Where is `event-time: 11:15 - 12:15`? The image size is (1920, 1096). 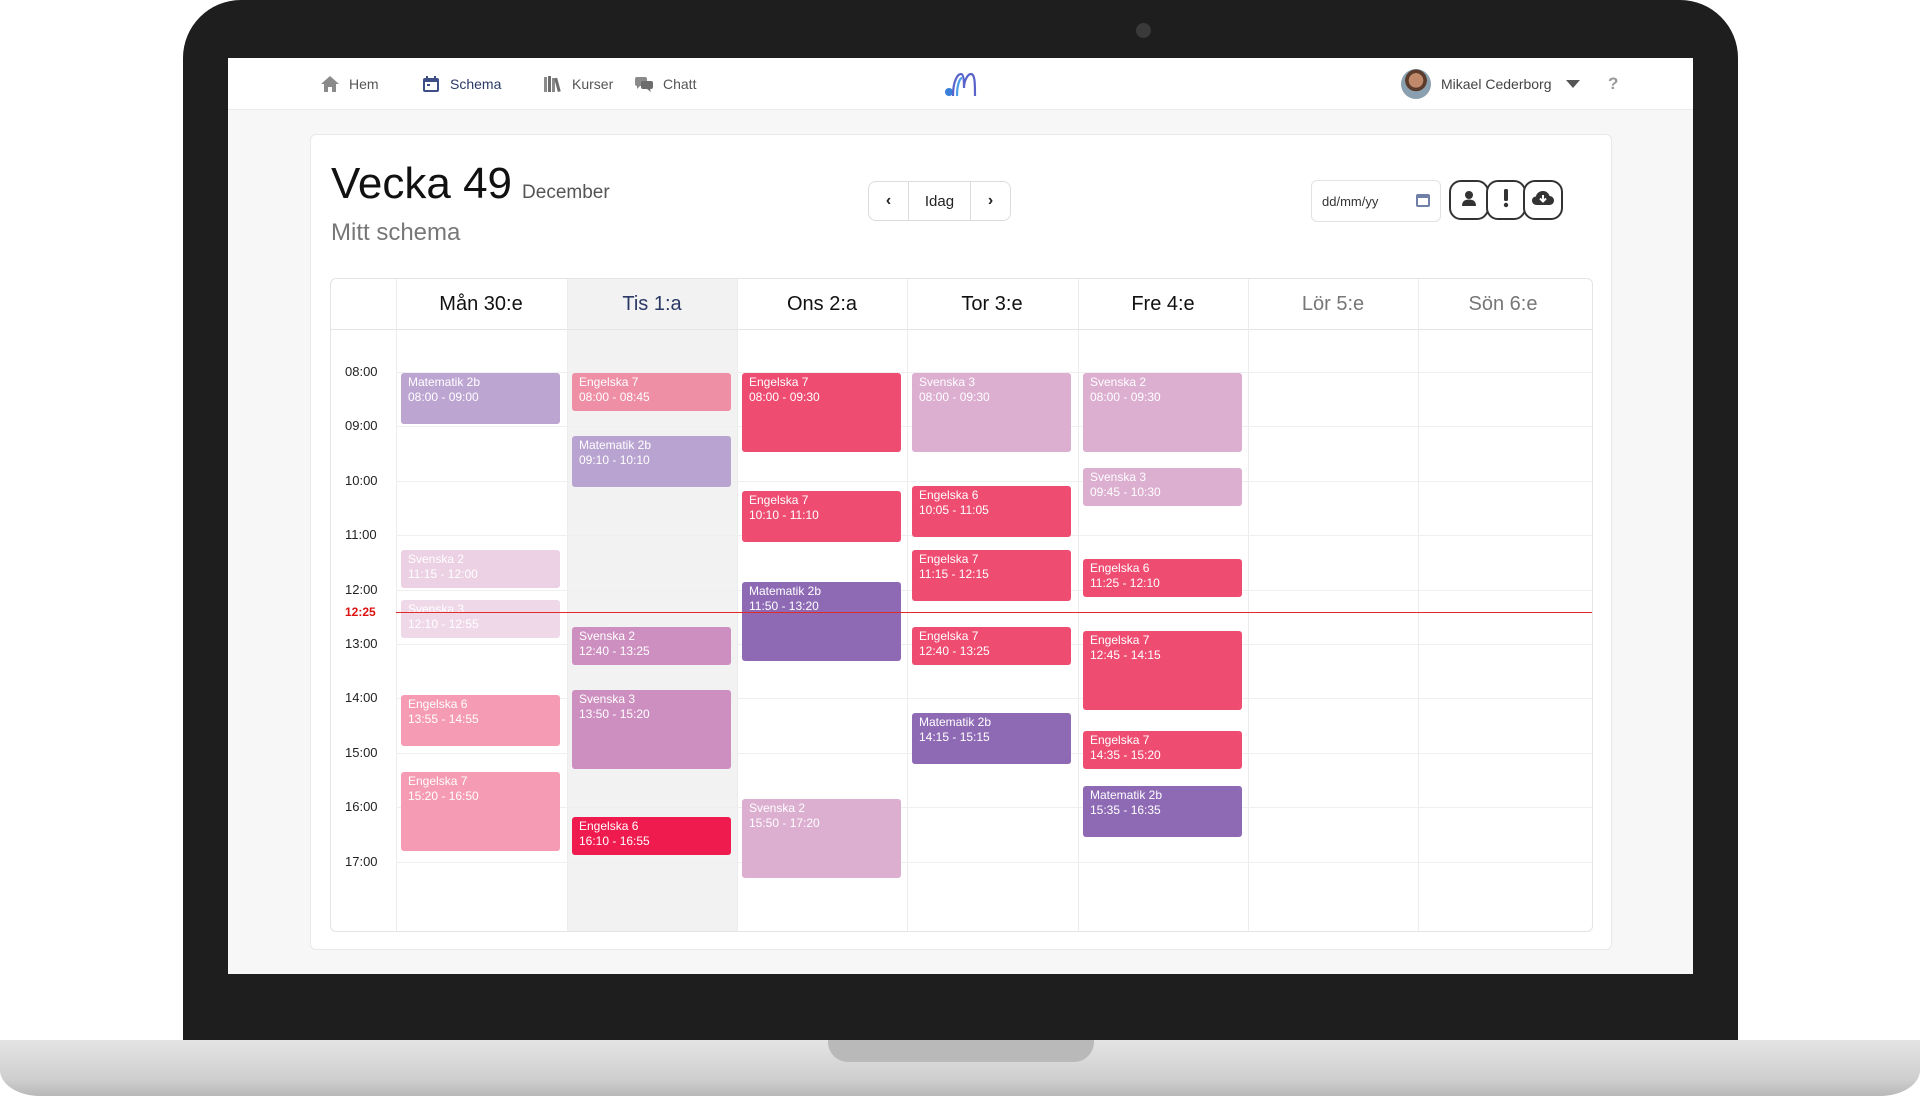 event-time: 11:15 - 12:15 is located at coordinates (954, 574).